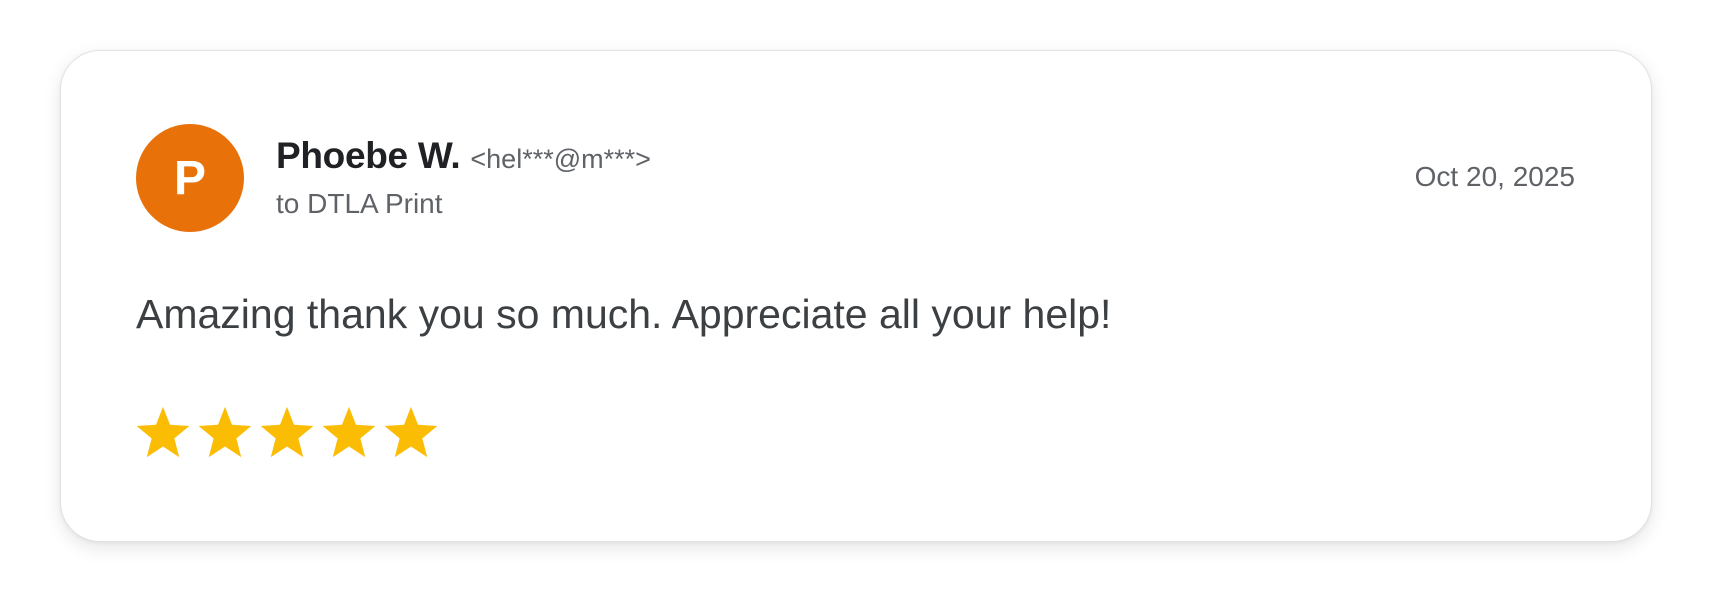  I want to click on sender-name: Phoebe W., so click(368, 155).